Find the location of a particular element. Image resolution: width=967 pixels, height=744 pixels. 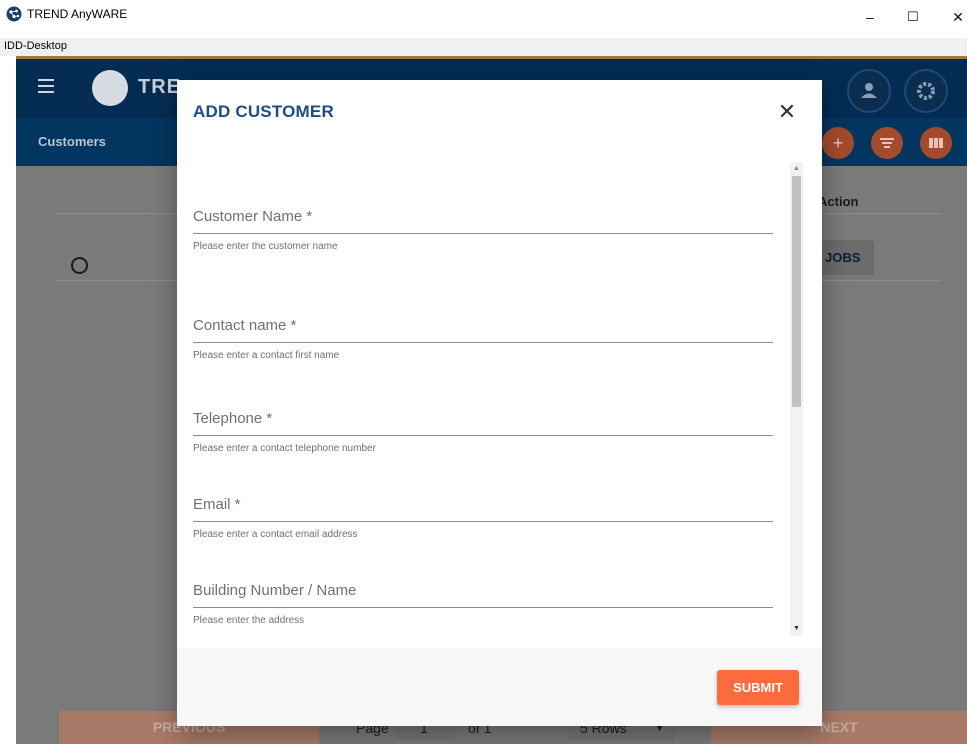

telephone-label: Telephone * is located at coordinates (233, 418).